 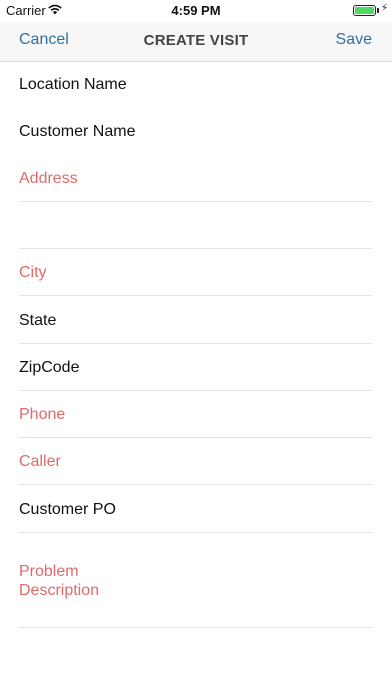 What do you see at coordinates (385, 8) in the screenshot?
I see `charging-bolt-icon: ⚡` at bounding box center [385, 8].